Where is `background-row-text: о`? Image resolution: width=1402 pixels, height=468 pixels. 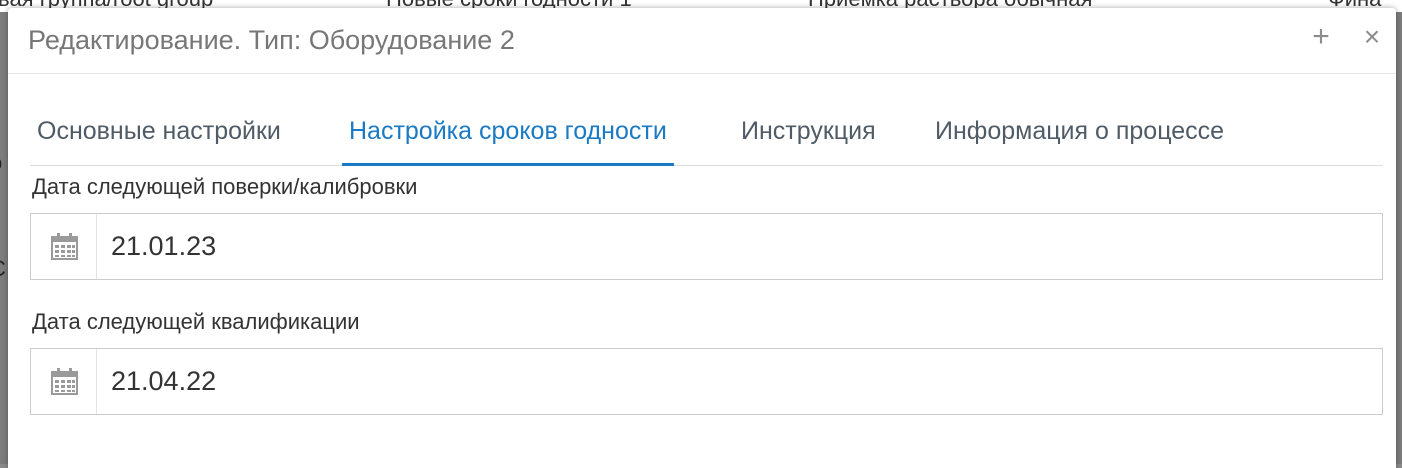
background-row-text: о is located at coordinates (1, 163).